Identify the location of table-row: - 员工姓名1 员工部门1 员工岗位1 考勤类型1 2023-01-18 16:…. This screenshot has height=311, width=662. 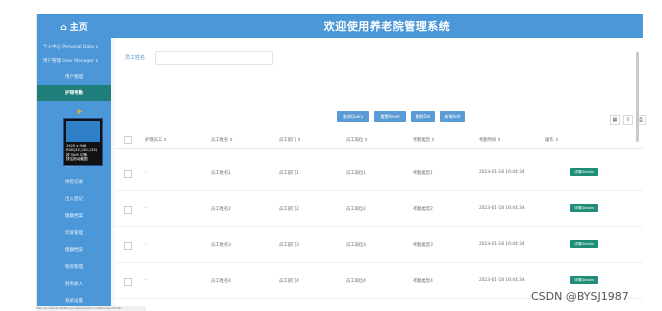
(379, 173).